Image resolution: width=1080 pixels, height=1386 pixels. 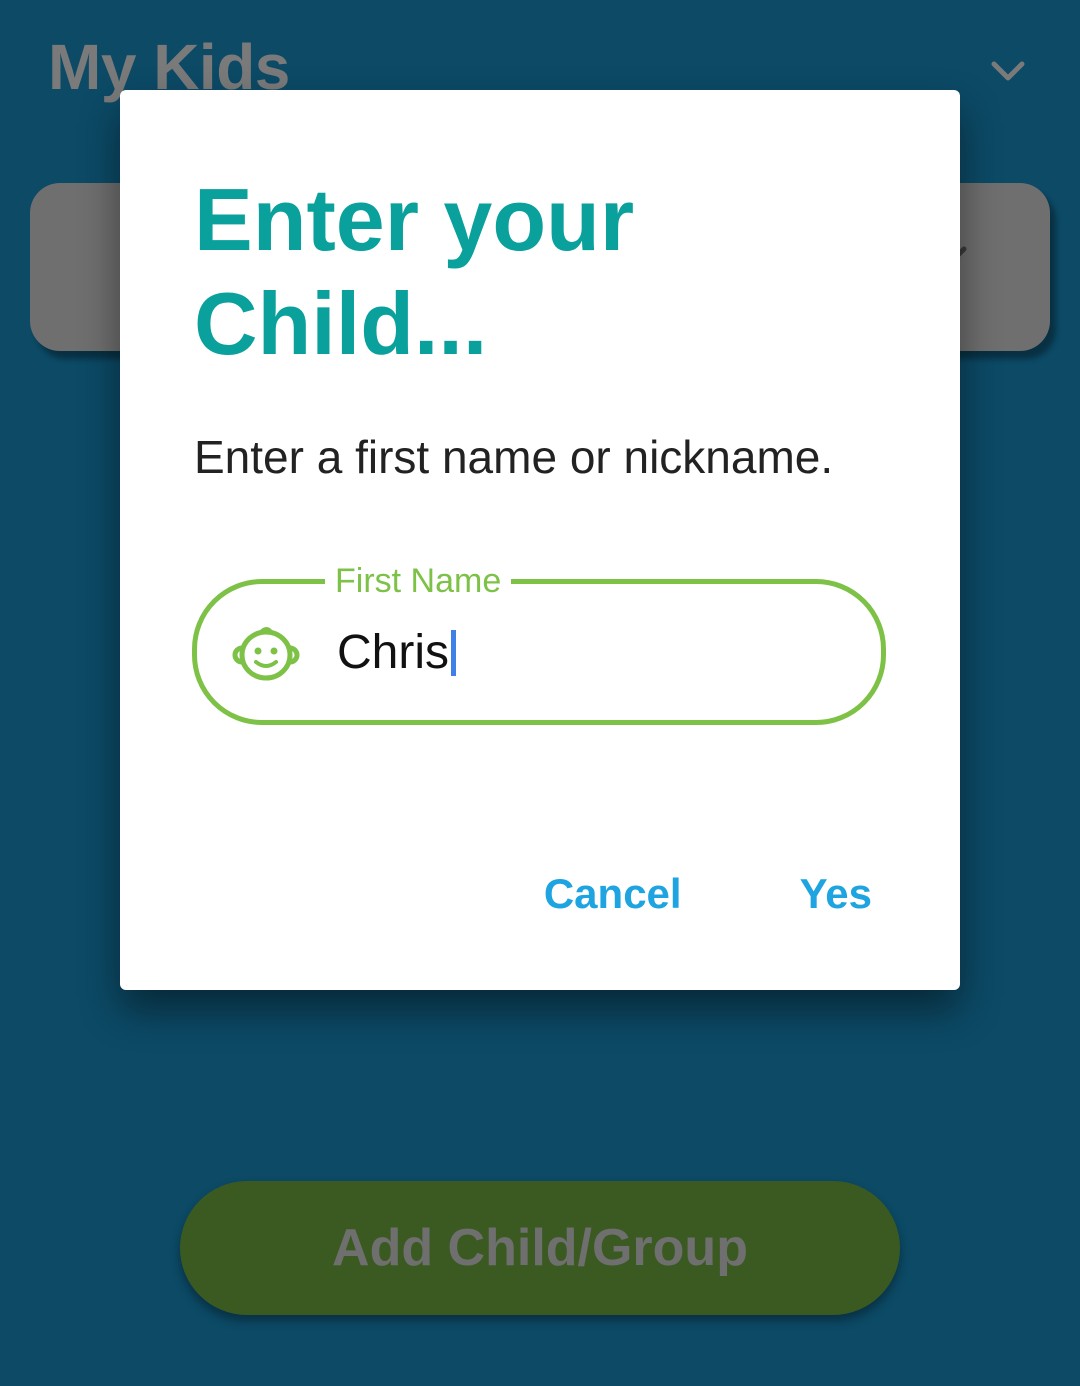 What do you see at coordinates (393, 652) in the screenshot?
I see `first-name-value: Chris` at bounding box center [393, 652].